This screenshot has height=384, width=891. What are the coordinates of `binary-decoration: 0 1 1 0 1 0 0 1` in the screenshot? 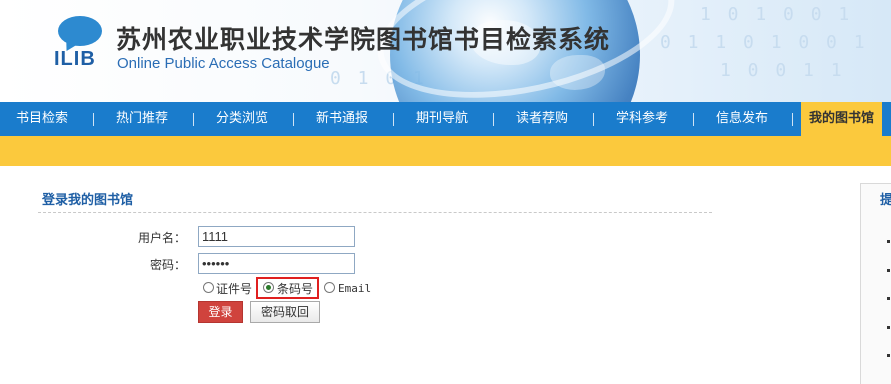 It's located at (764, 42).